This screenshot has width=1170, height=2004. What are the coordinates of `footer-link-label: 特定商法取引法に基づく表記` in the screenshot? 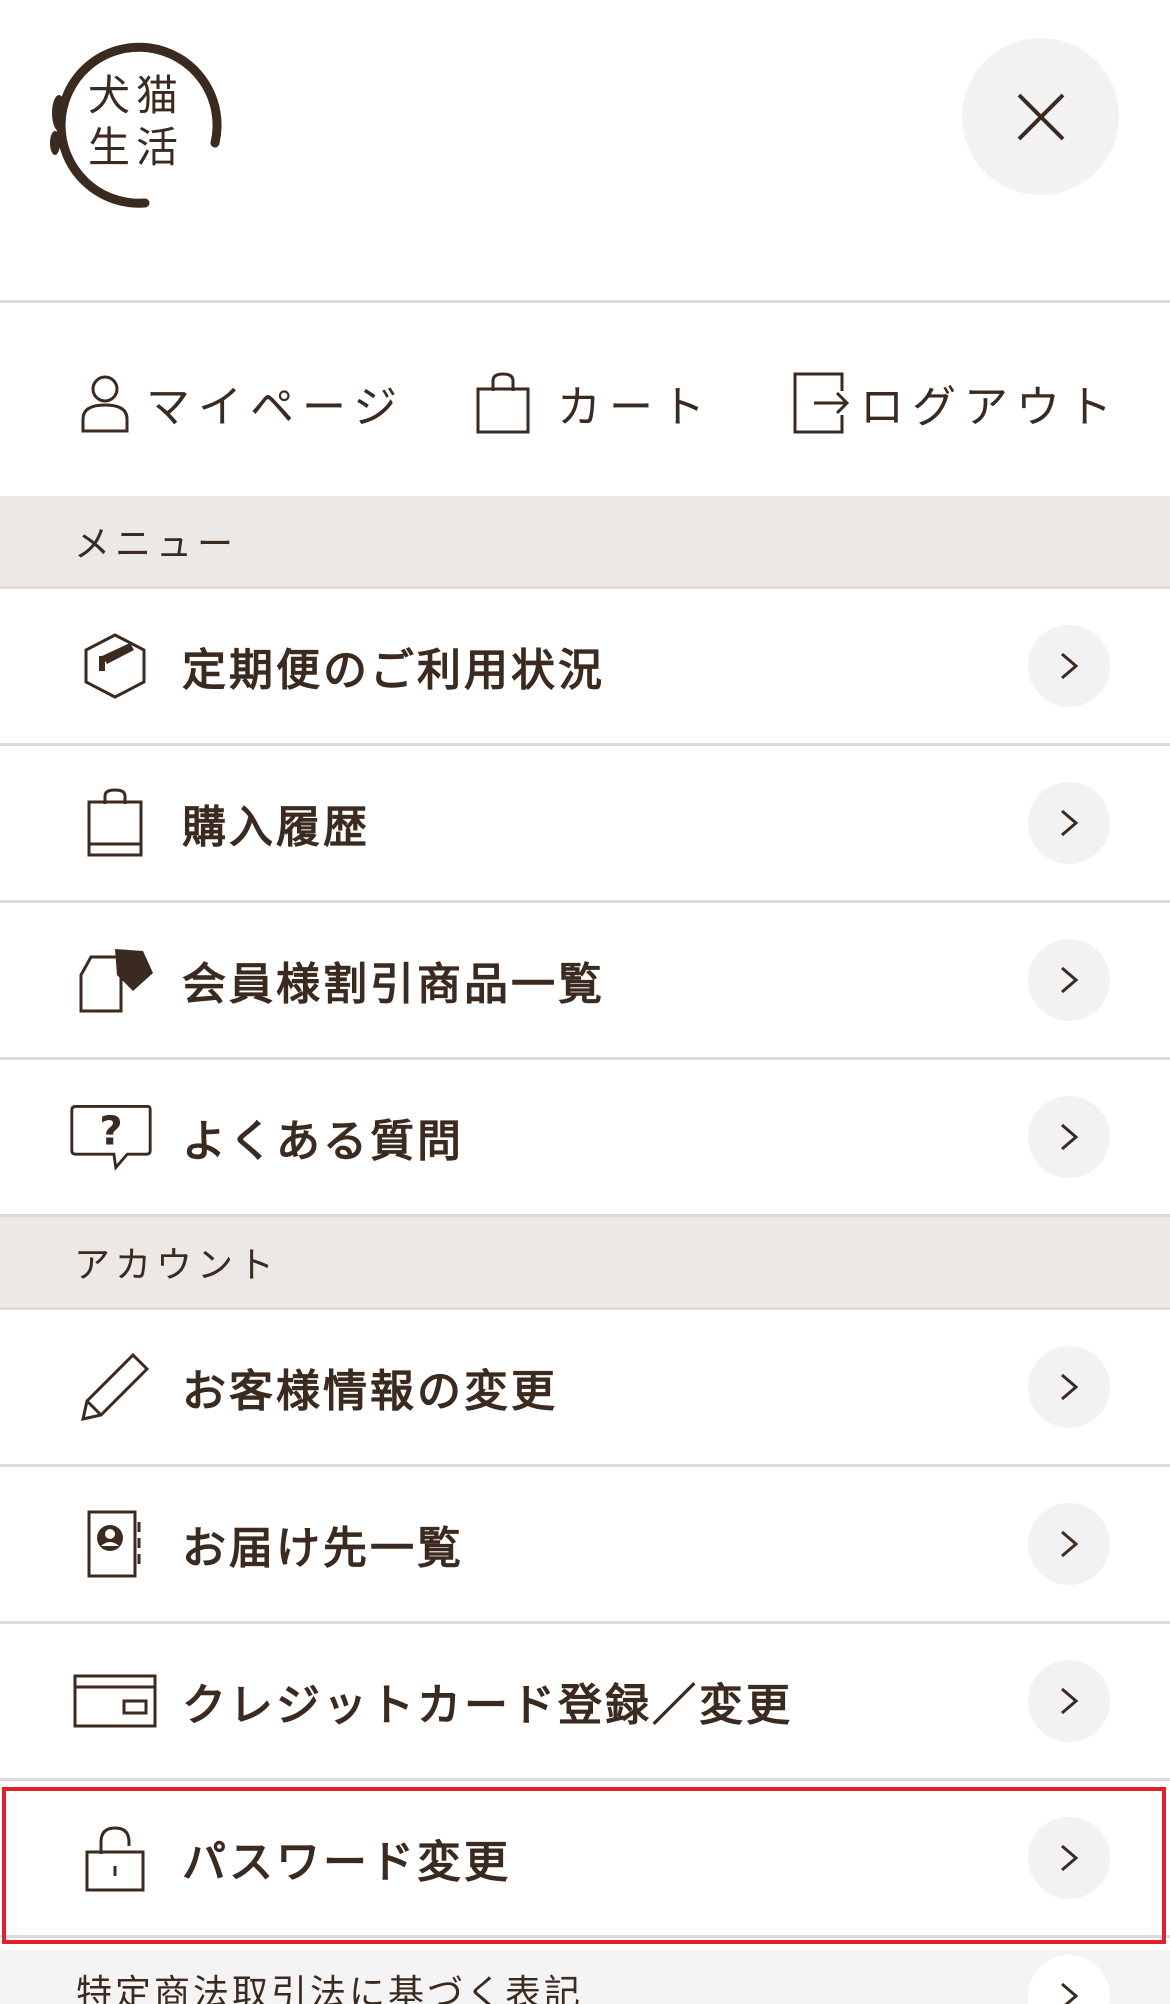 It's located at (330, 1988).